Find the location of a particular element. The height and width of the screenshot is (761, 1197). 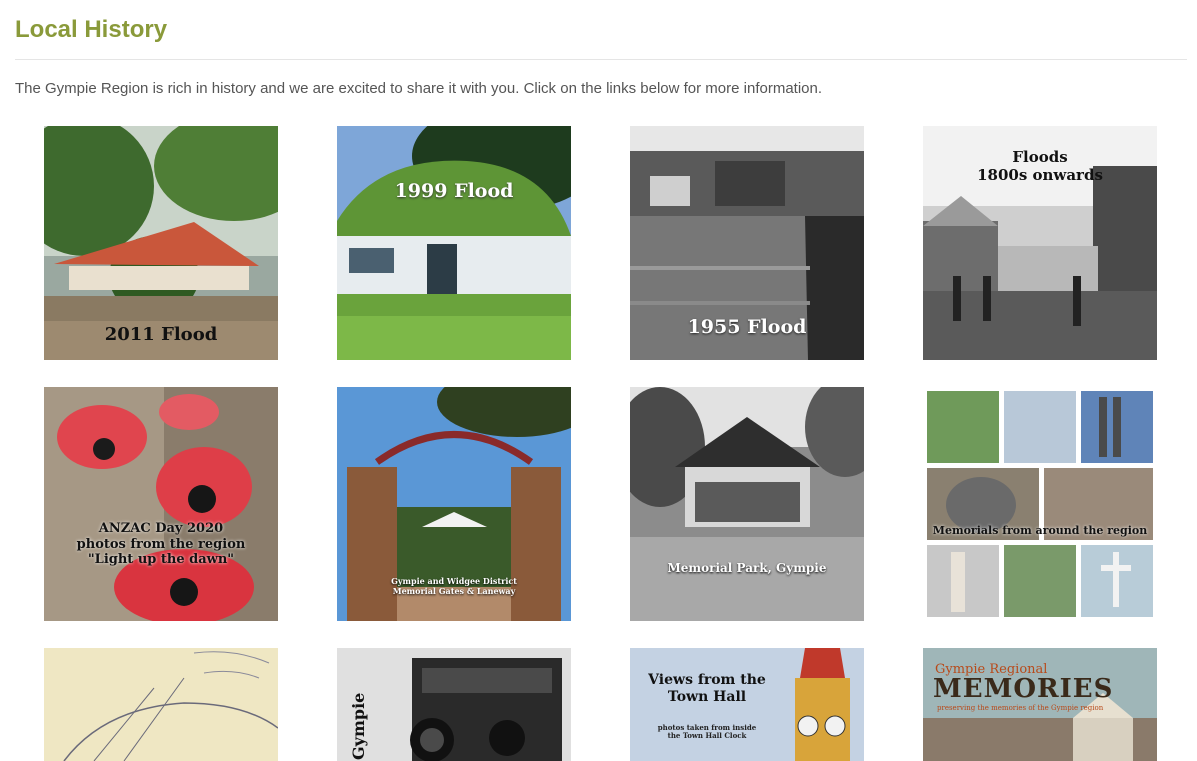

tile-caption: 1955 Flood is located at coordinates (747, 327).